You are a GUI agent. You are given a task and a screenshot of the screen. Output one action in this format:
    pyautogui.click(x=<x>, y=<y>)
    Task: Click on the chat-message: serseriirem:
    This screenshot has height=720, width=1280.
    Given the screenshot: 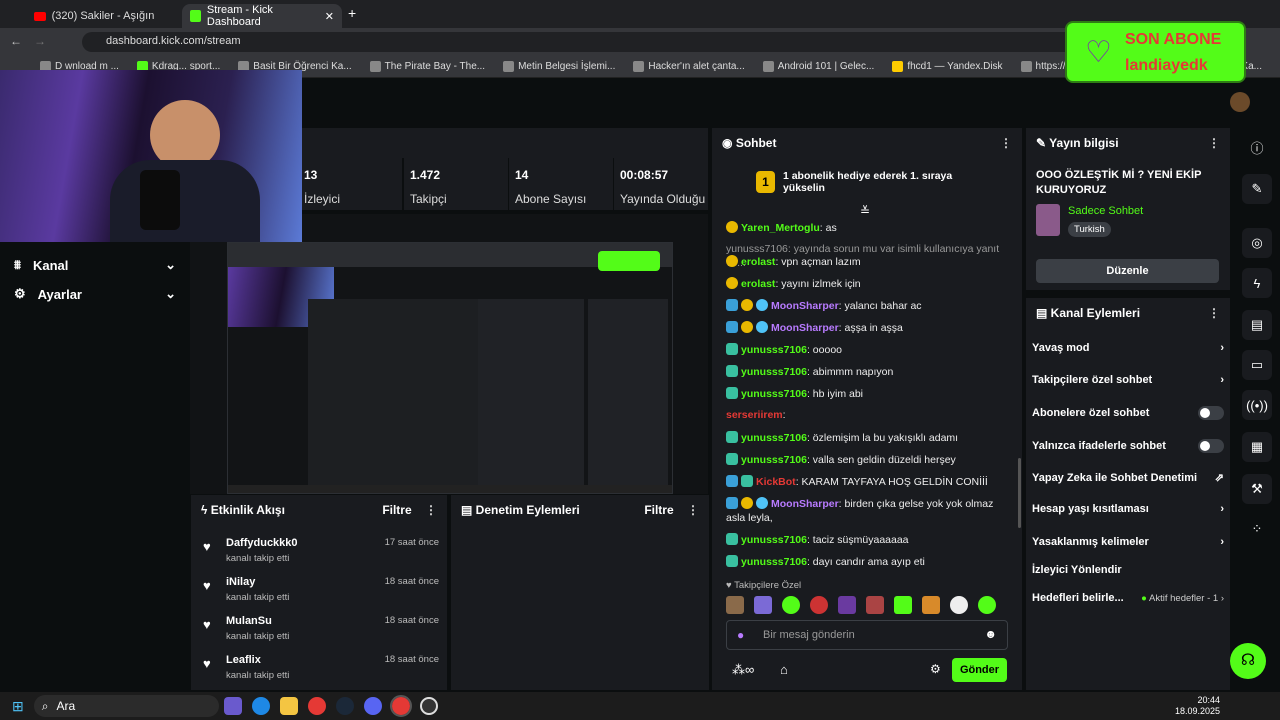 What is the action you would take?
    pyautogui.click(x=869, y=415)
    